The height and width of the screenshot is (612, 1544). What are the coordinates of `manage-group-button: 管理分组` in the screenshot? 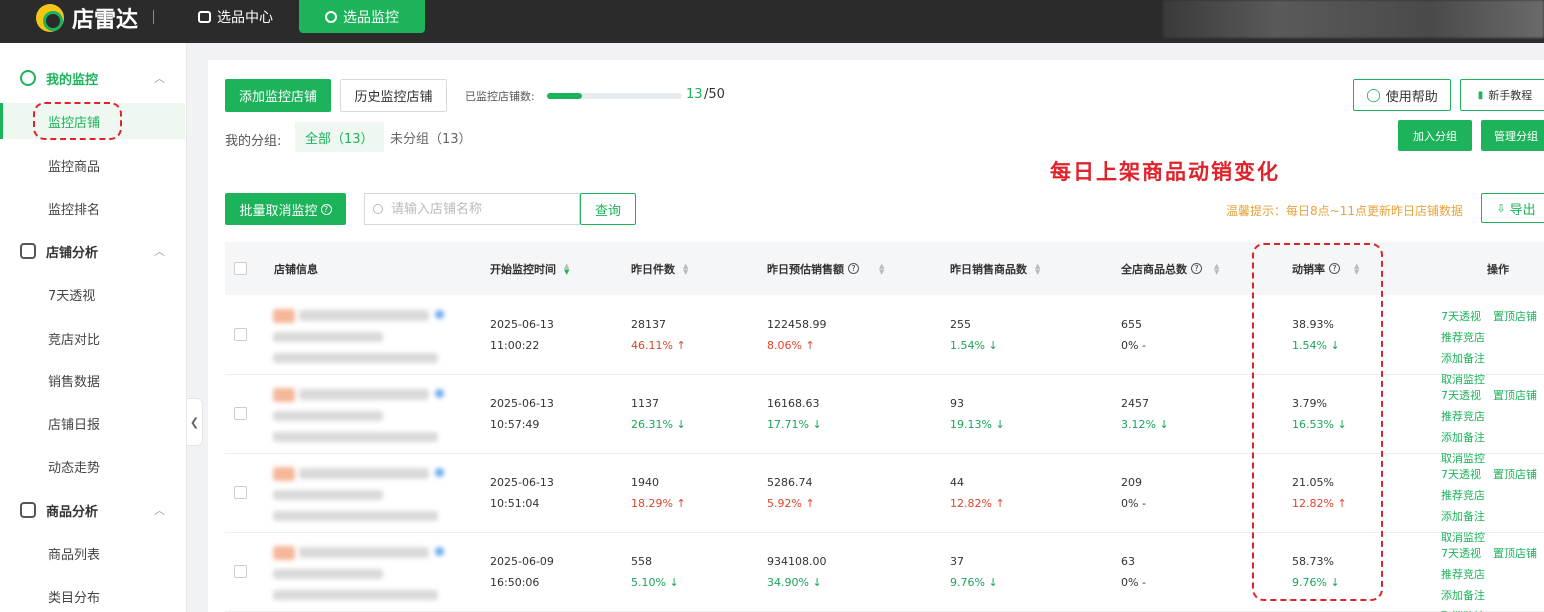 It's located at (1512, 135).